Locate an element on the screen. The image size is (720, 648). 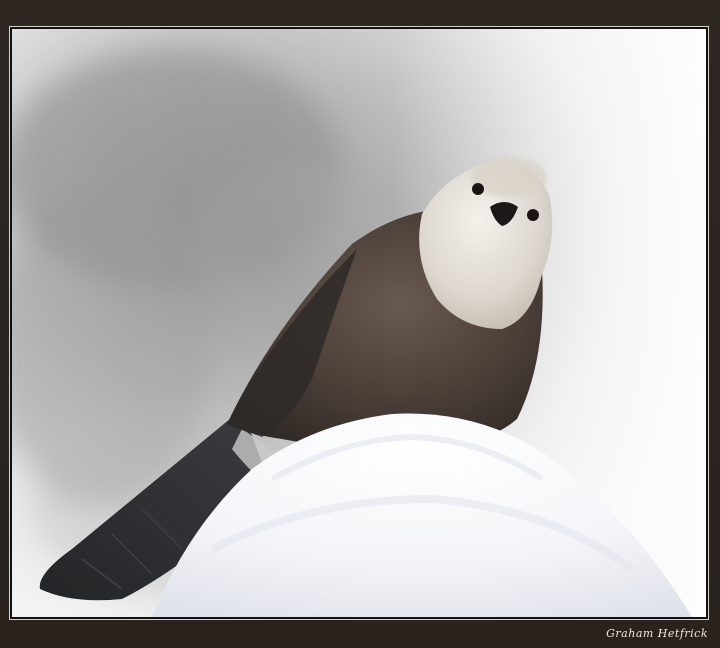
left-eye is located at coordinates (478, 189).